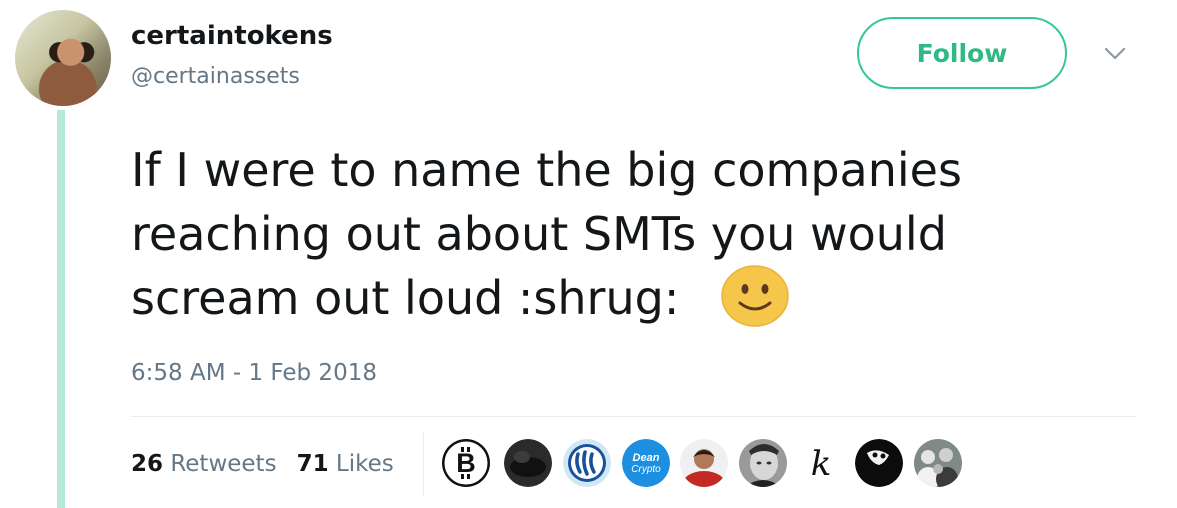  I want to click on dark-avatar-icon, so click(528, 463).